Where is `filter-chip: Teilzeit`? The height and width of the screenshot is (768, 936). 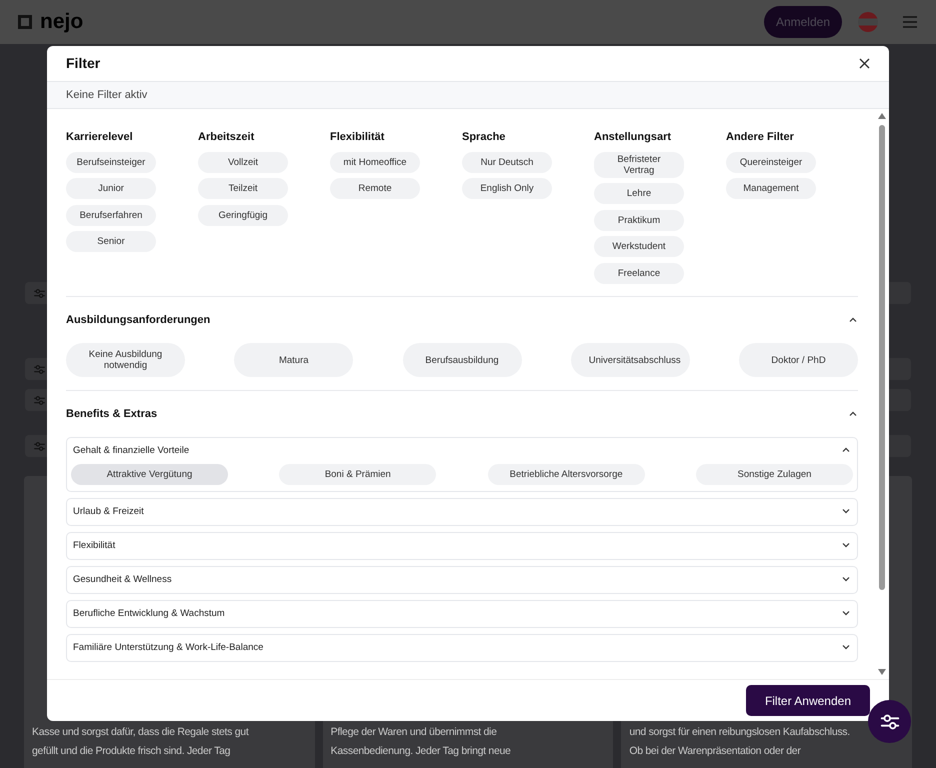
filter-chip: Teilzeit is located at coordinates (243, 188).